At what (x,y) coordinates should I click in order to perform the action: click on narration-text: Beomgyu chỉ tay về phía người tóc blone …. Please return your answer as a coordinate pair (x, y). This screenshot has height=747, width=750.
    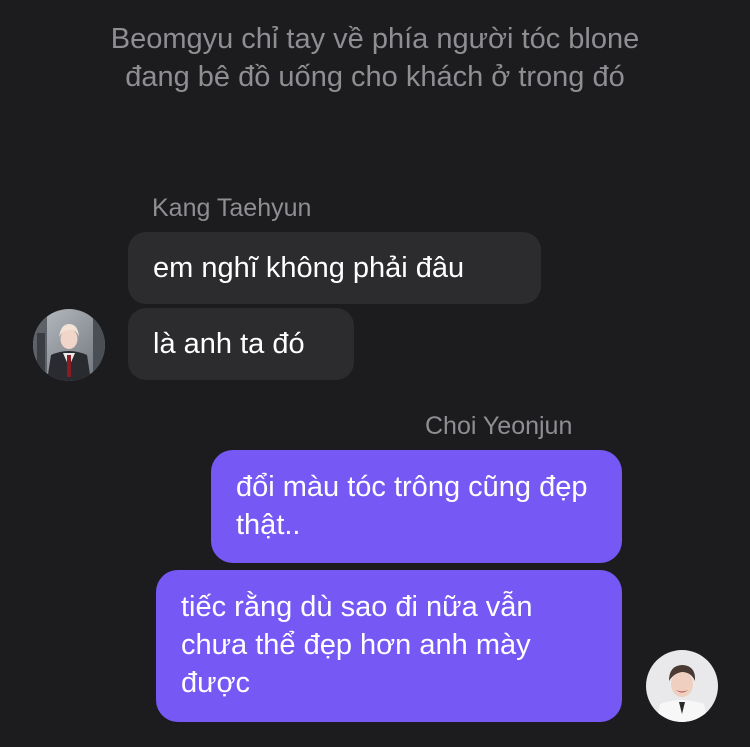
    Looking at the image, I should click on (375, 58).